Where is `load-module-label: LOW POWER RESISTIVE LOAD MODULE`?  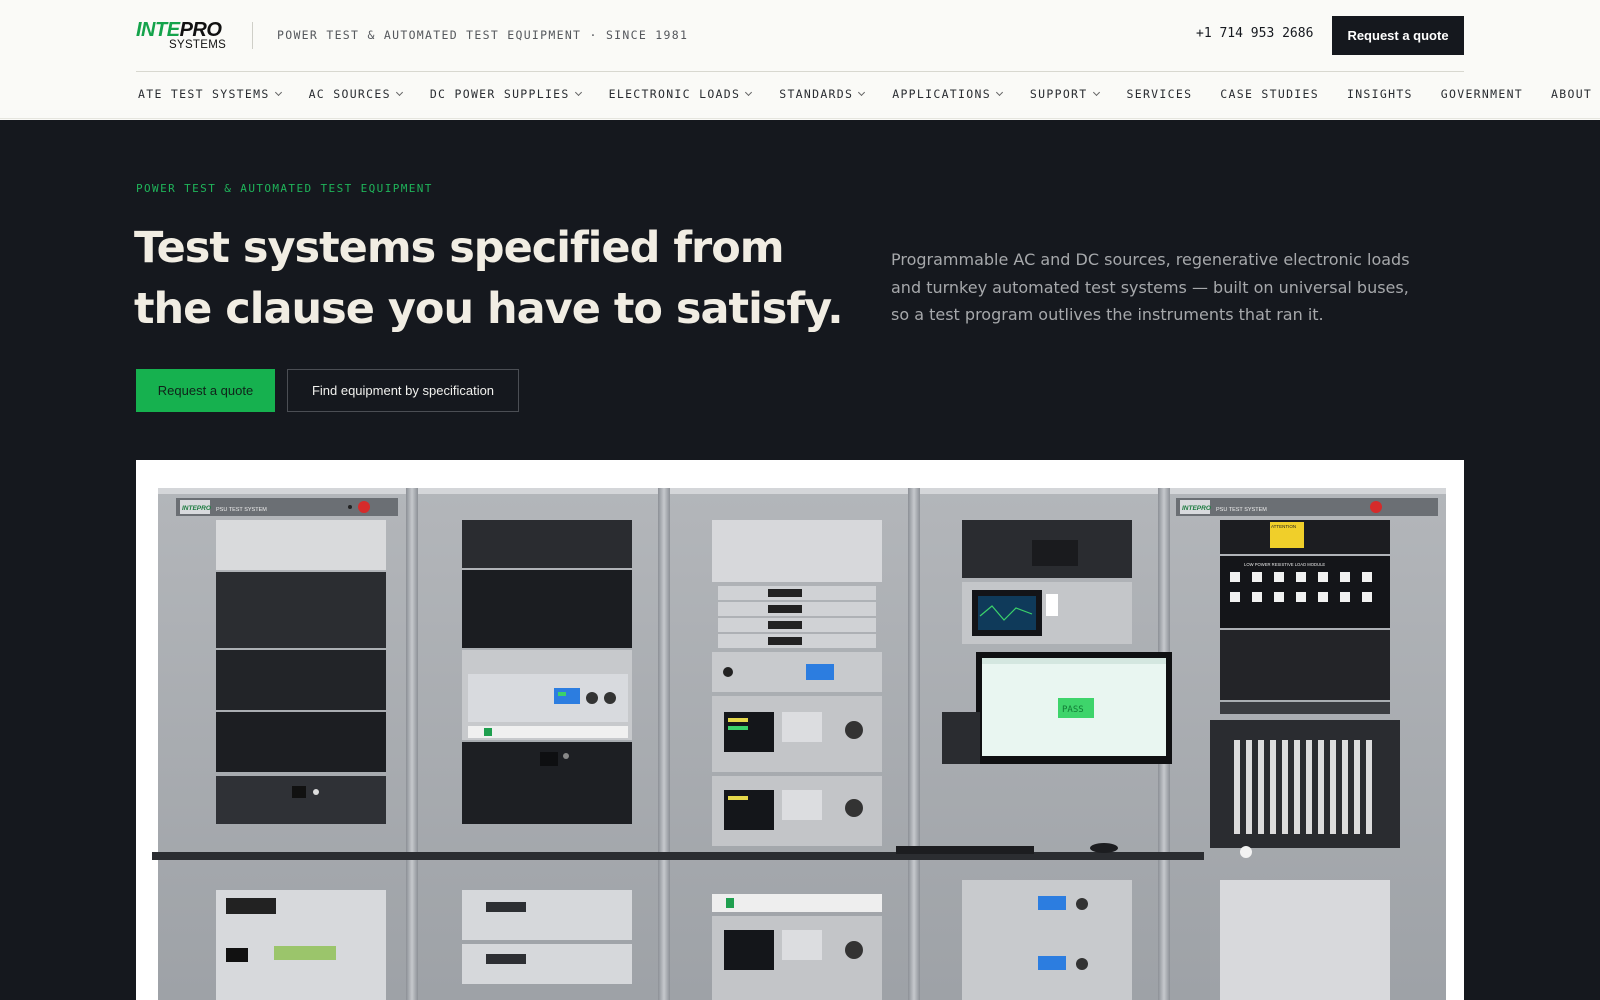
load-module-label: LOW POWER RESISTIVE LOAD MODULE is located at coordinates (1284, 564).